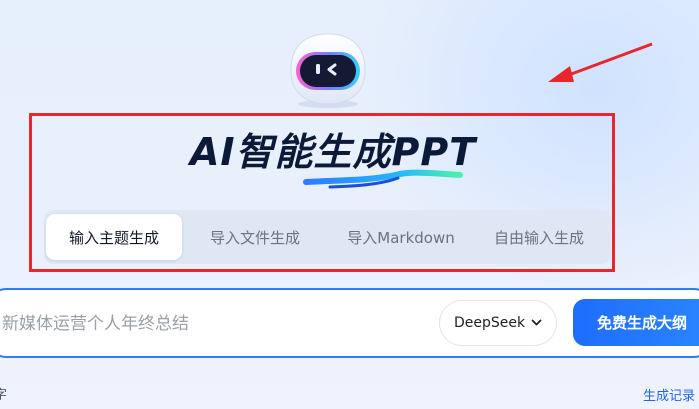  What do you see at coordinates (114, 237) in the screenshot?
I see `tab-topic-generate: 输入主题生成` at bounding box center [114, 237].